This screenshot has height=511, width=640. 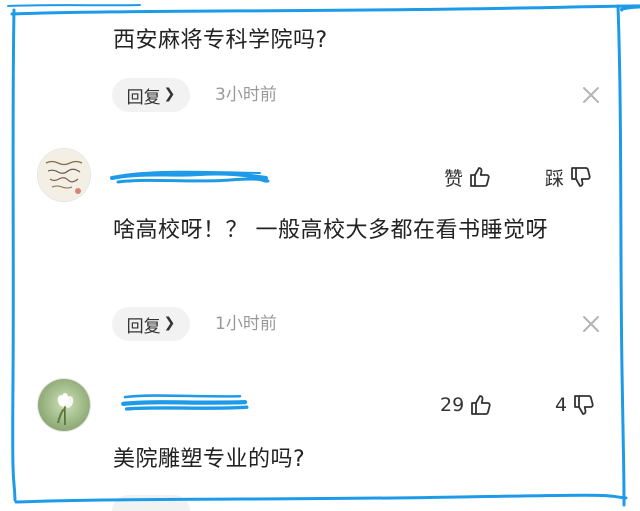 What do you see at coordinates (569, 177) in the screenshot?
I see `dislike-button: 踩` at bounding box center [569, 177].